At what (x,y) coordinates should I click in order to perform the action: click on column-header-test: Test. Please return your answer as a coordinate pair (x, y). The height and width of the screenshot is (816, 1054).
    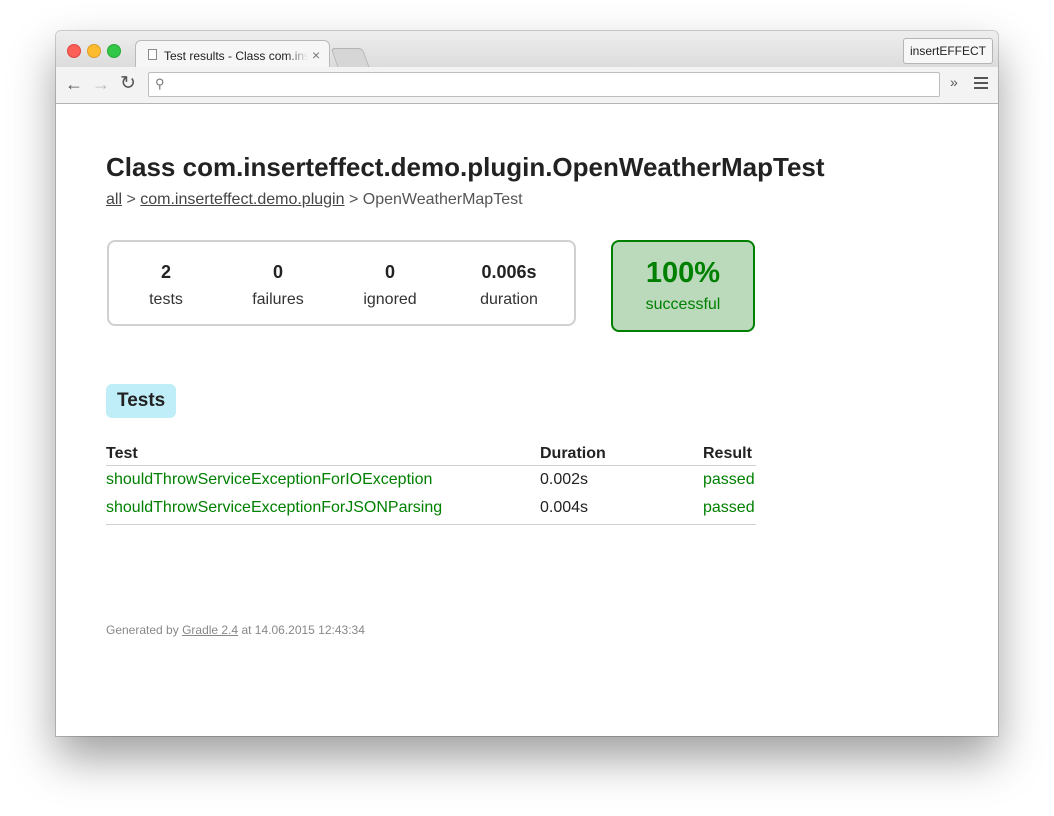
    Looking at the image, I should click on (323, 454).